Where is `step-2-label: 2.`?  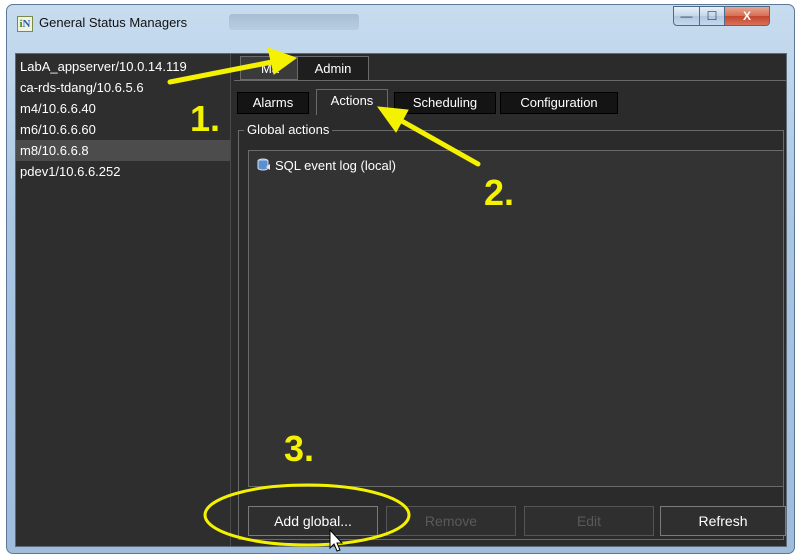 step-2-label: 2. is located at coordinates (499, 192).